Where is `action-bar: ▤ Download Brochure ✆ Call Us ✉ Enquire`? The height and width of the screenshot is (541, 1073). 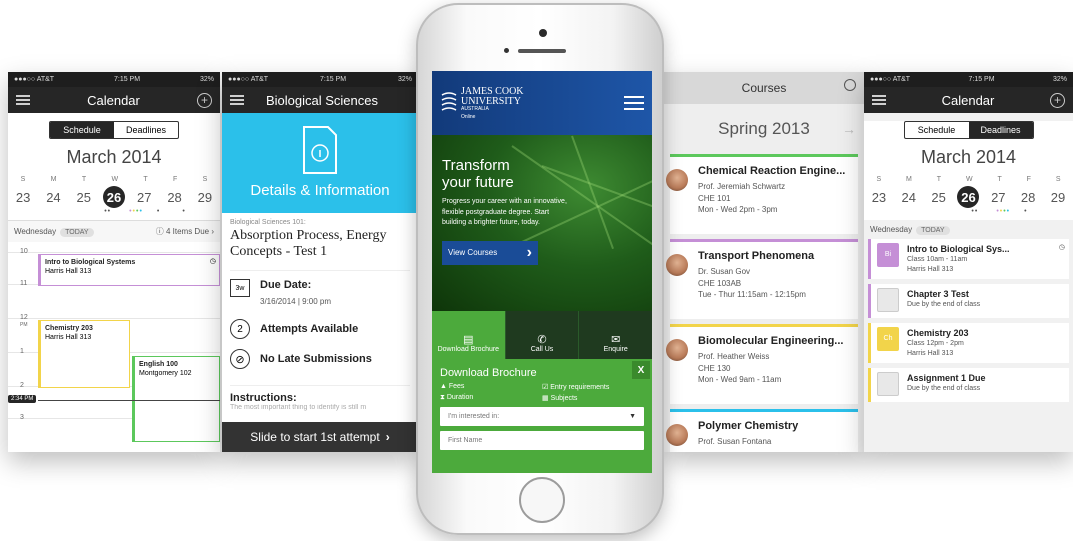
action-bar: ▤ Download Brochure ✆ Call Us ✉ Enquire is located at coordinates (542, 335).